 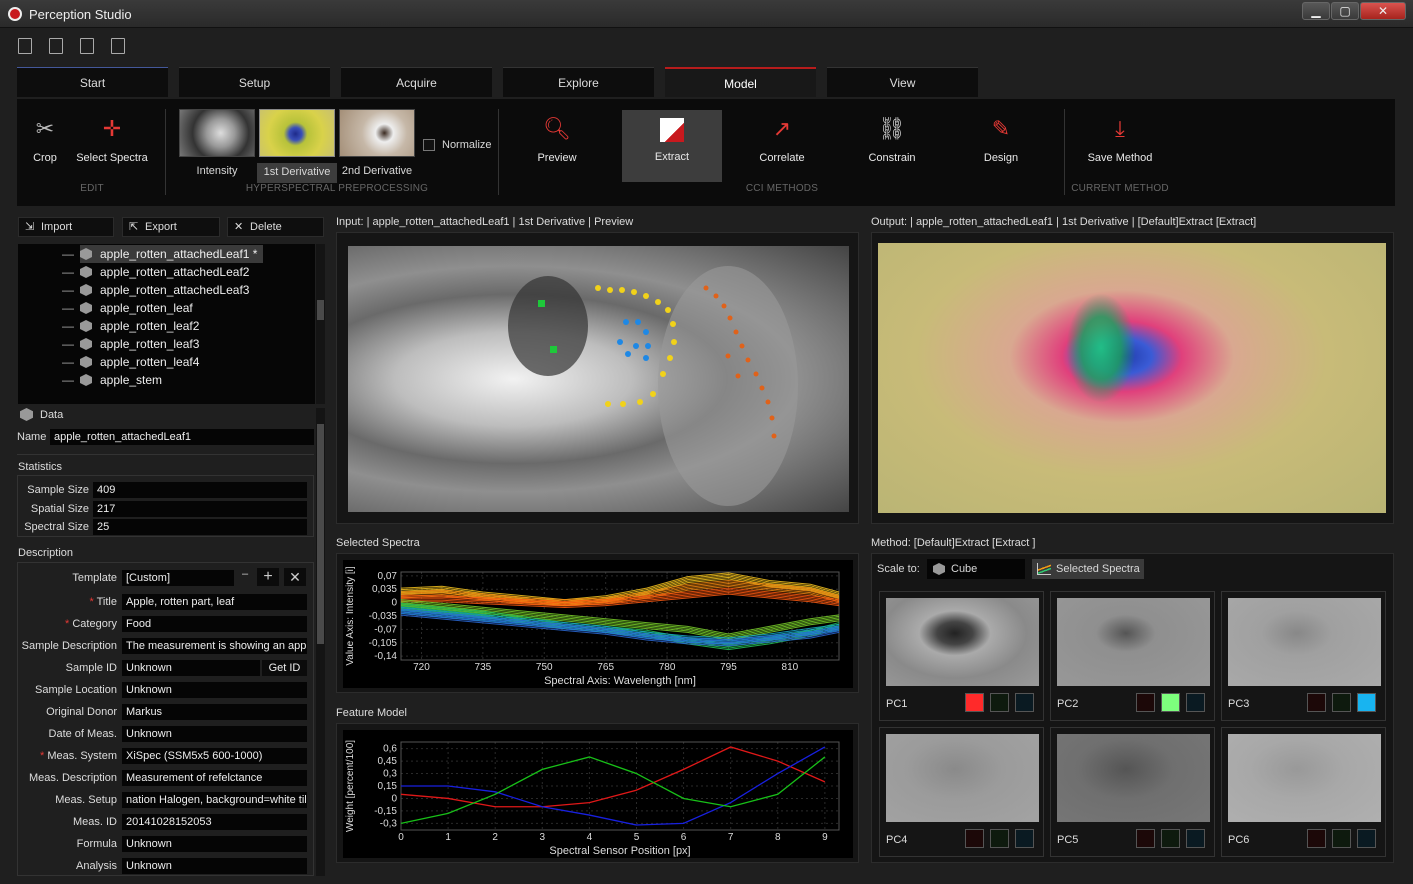 I want to click on select-spectra-button: ✛ Select Spectra, so click(x=112, y=144).